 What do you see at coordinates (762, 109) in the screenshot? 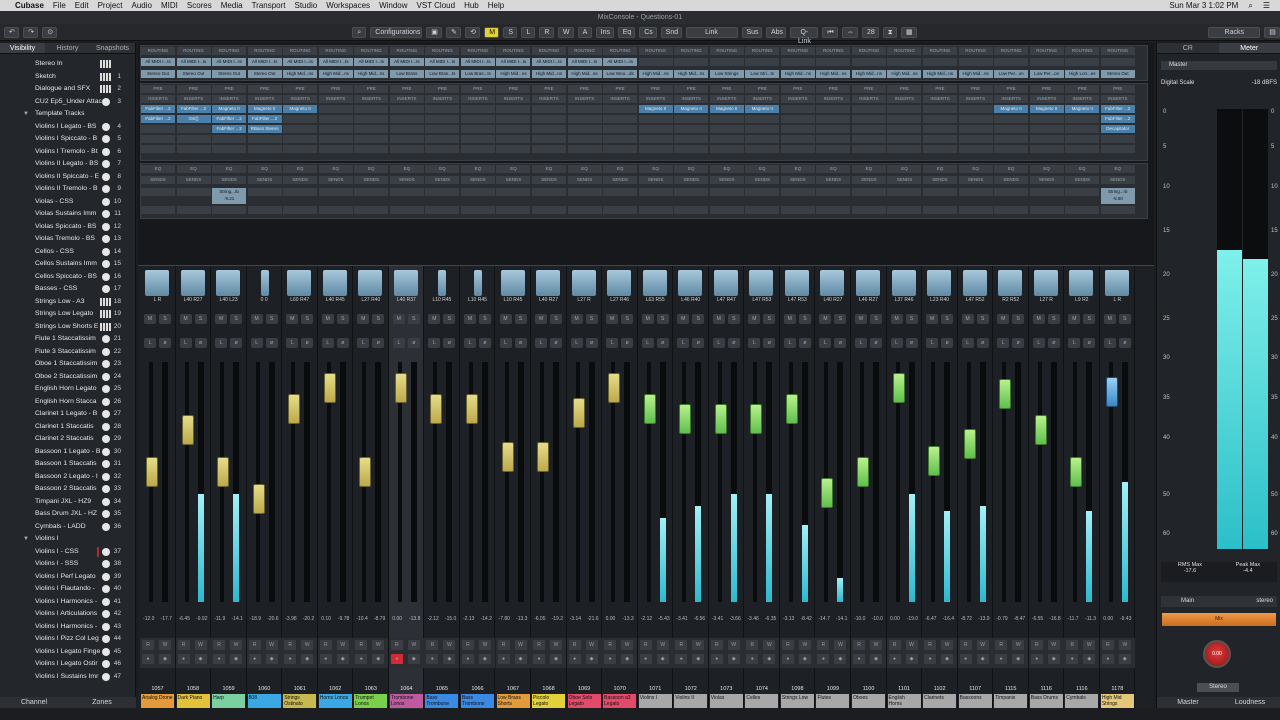
I see `insert-slot-1-slot: Magneto II` at bounding box center [762, 109].